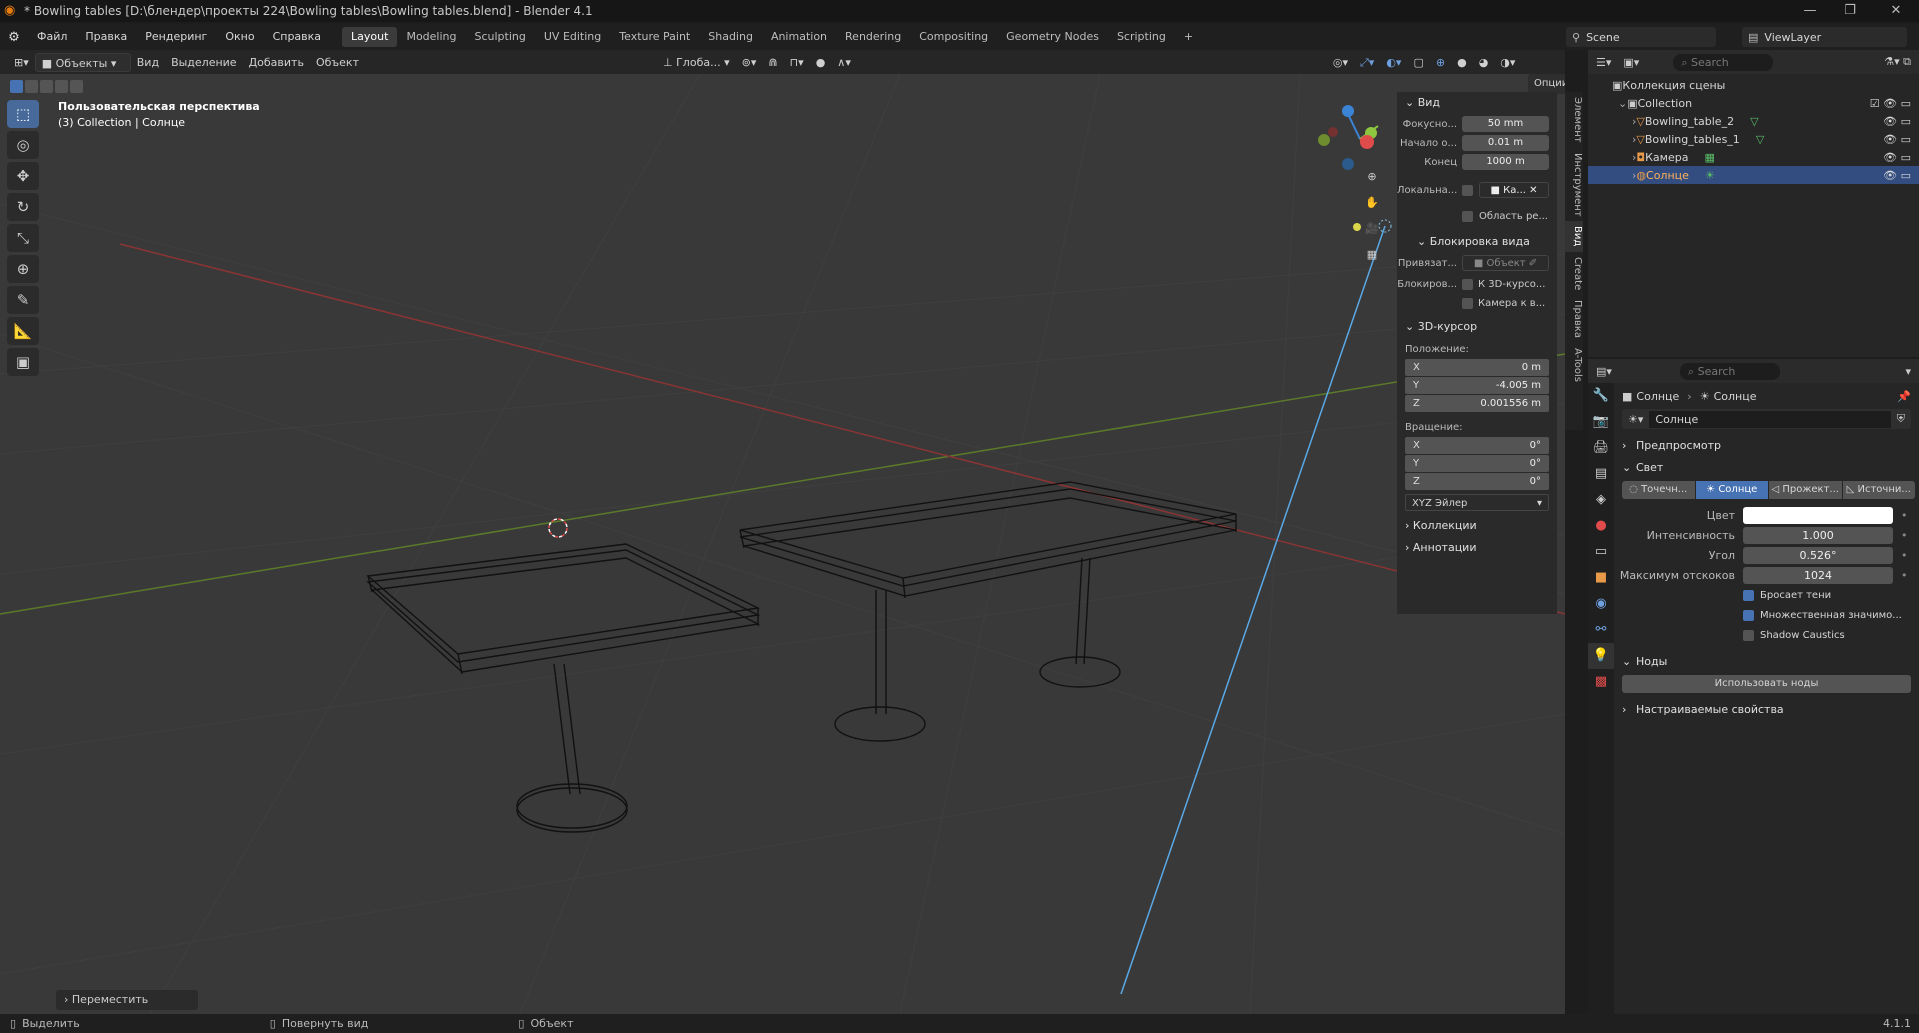 Image resolution: width=1919 pixels, height=1033 pixels. What do you see at coordinates (1372, 261) in the screenshot?
I see `ortho-grid-icon: ▦` at bounding box center [1372, 261].